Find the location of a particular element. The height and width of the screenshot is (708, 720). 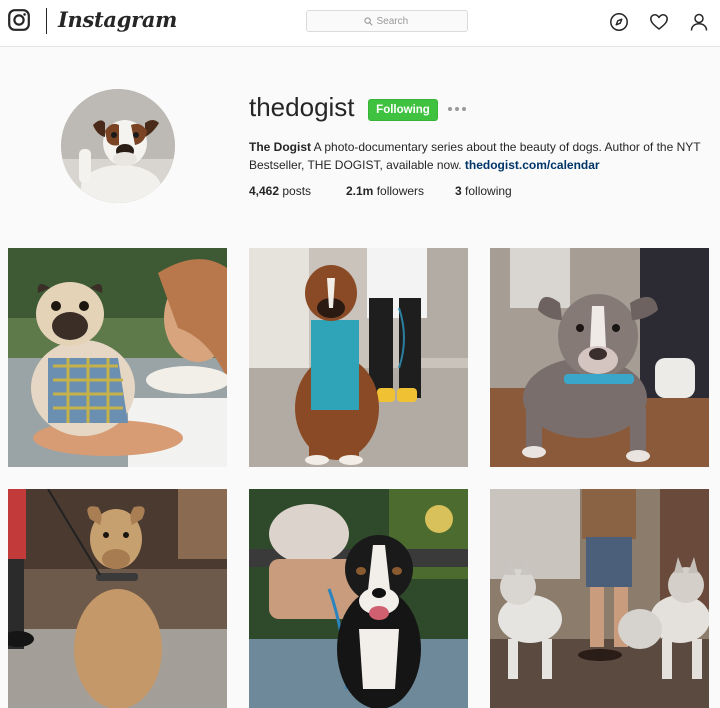

more-options-icon is located at coordinates (458, 109).